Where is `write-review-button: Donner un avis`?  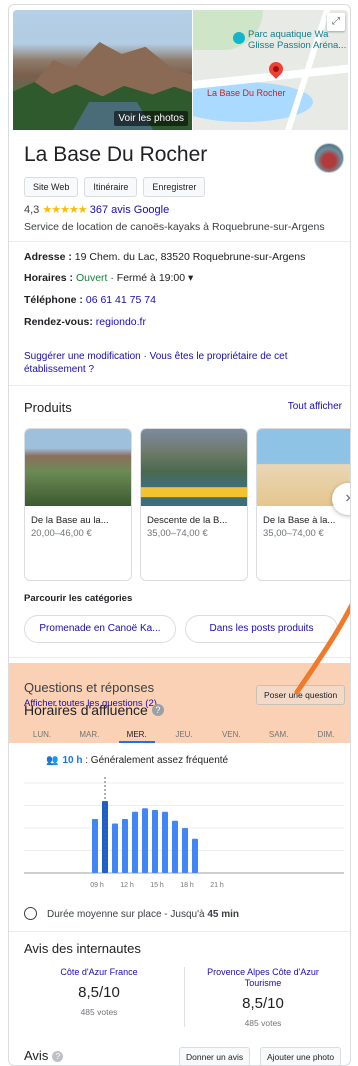 write-review-button: Donner un avis is located at coordinates (215, 1056).